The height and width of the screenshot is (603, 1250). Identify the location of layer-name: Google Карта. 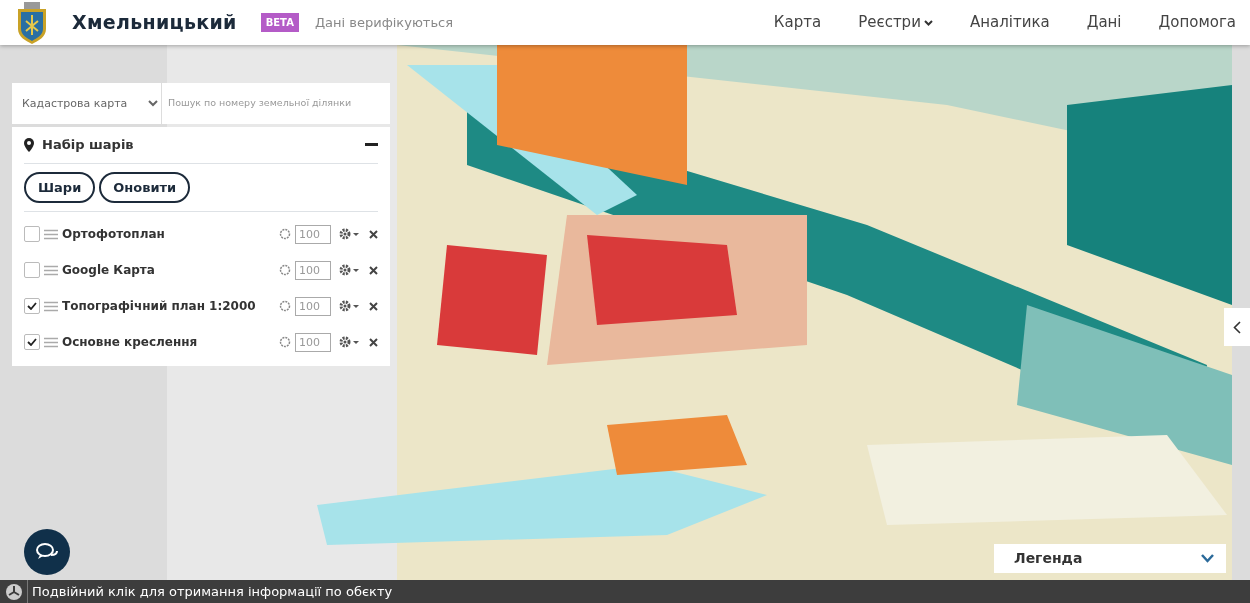
(108, 270).